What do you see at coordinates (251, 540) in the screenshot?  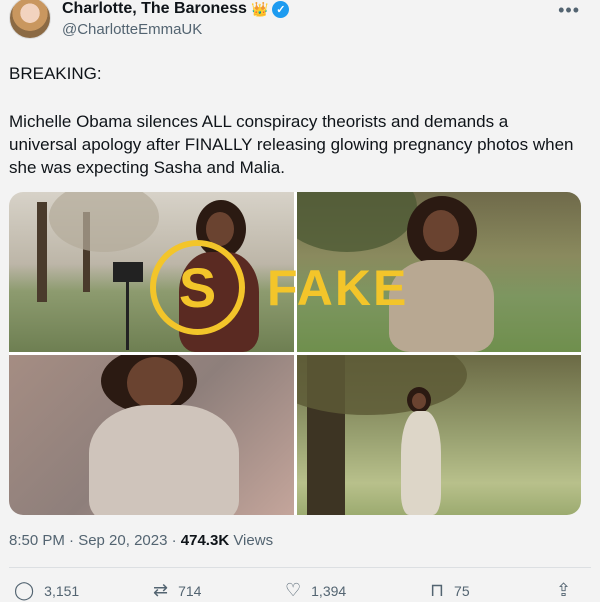 I see `views-label: Views` at bounding box center [251, 540].